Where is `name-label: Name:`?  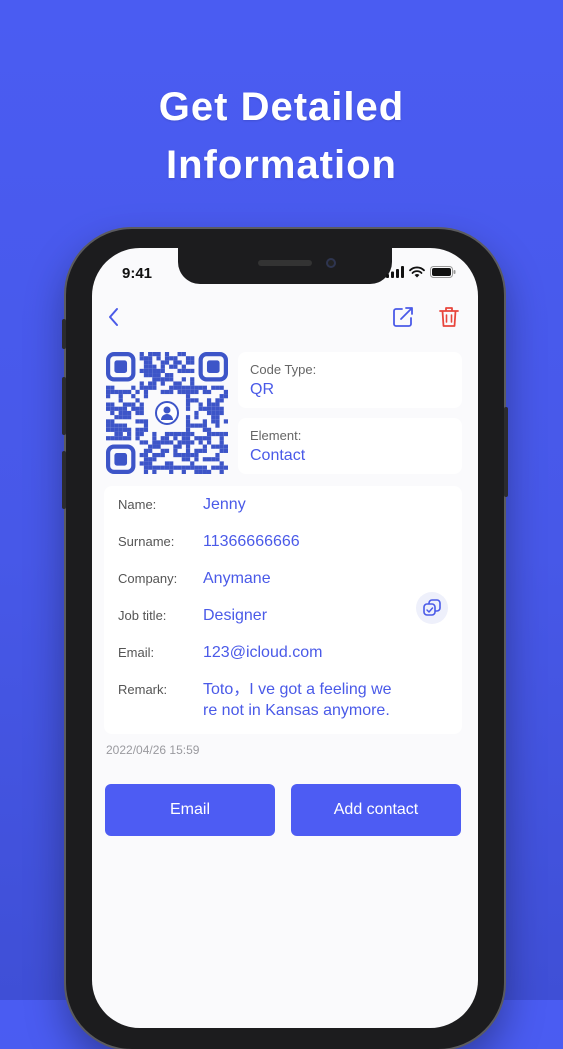
name-label: Name: is located at coordinates (137, 504).